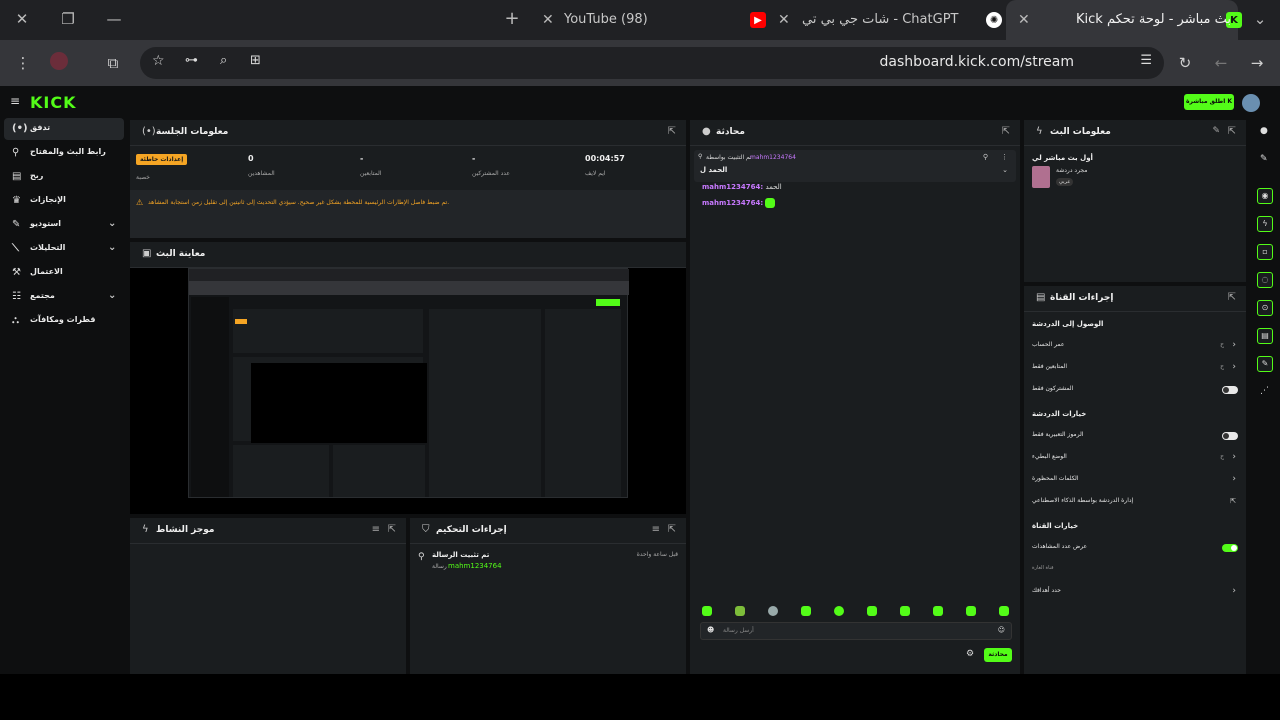 This screenshot has height=720, width=1280. What do you see at coordinates (1135, 593) in the screenshot?
I see `action-row-set-goals: حدد أهدافك ›` at bounding box center [1135, 593].